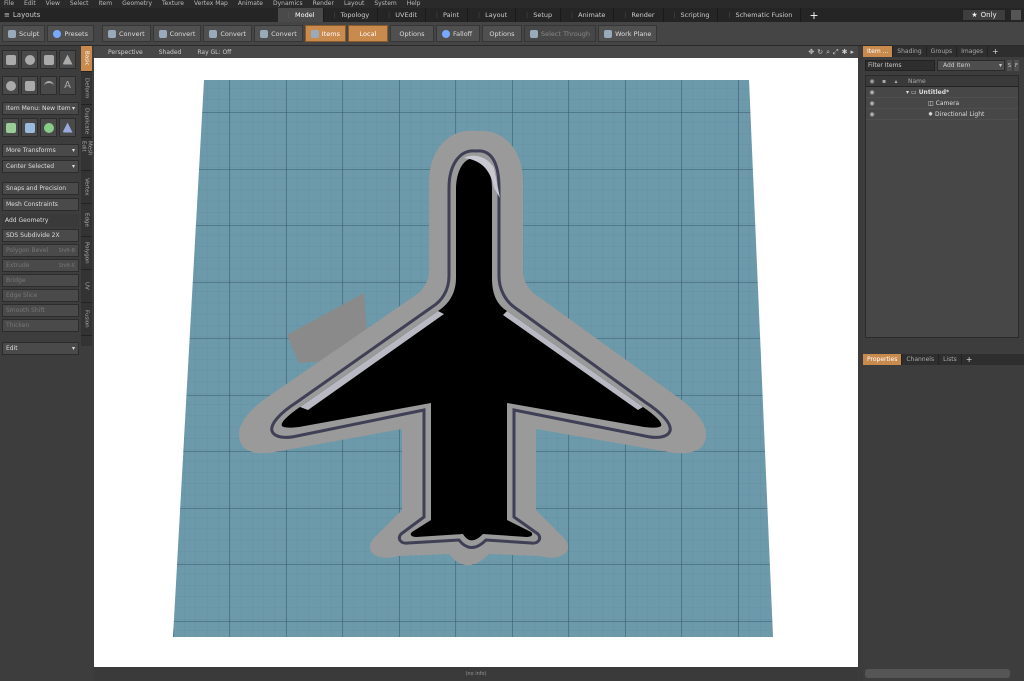 The width and height of the screenshot is (1024, 681). Describe the element at coordinates (105, 4) in the screenshot. I see `menu-item: Item` at that location.